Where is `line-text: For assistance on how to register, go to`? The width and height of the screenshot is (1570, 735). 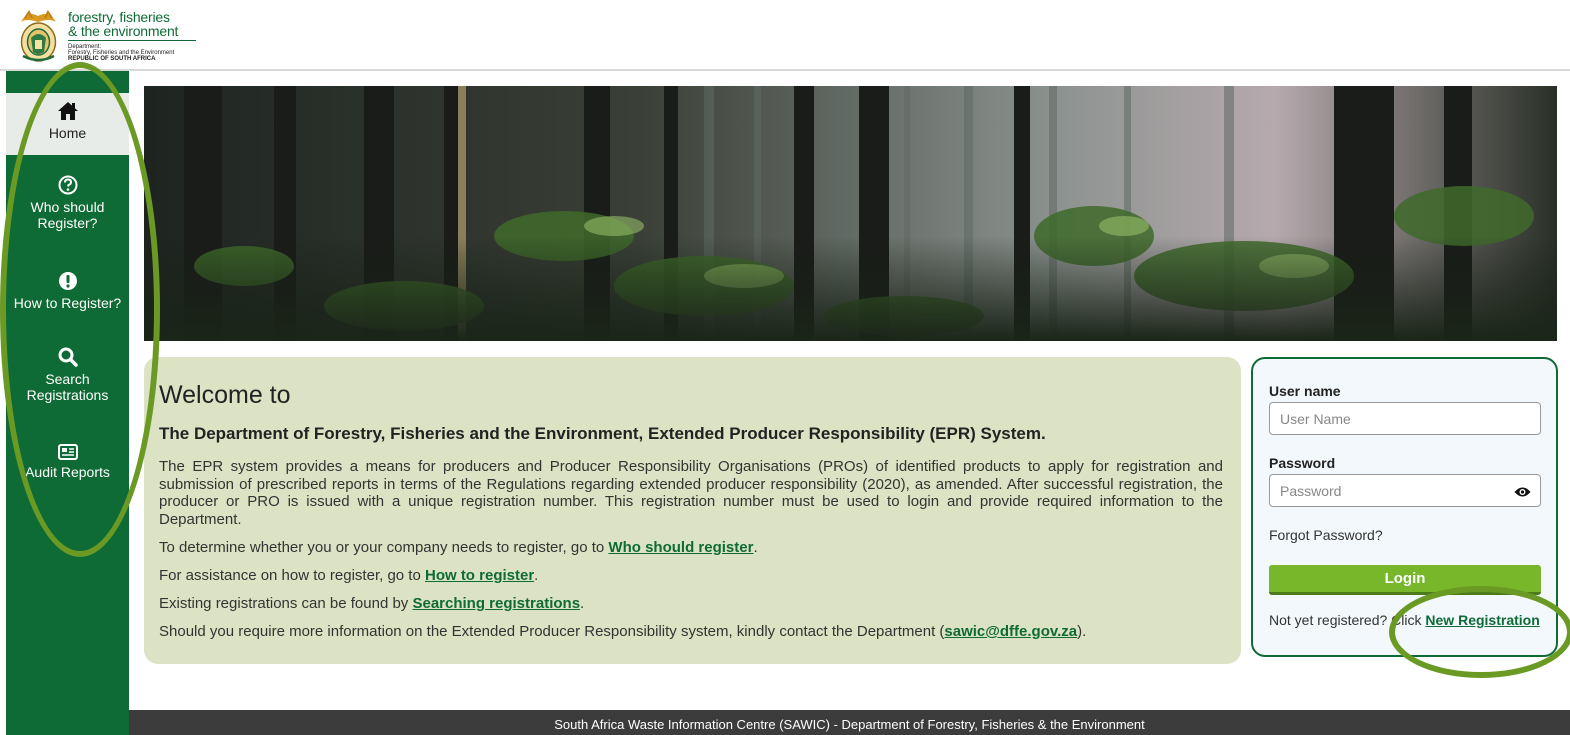
line-text: For assistance on how to register, go to is located at coordinates (292, 575).